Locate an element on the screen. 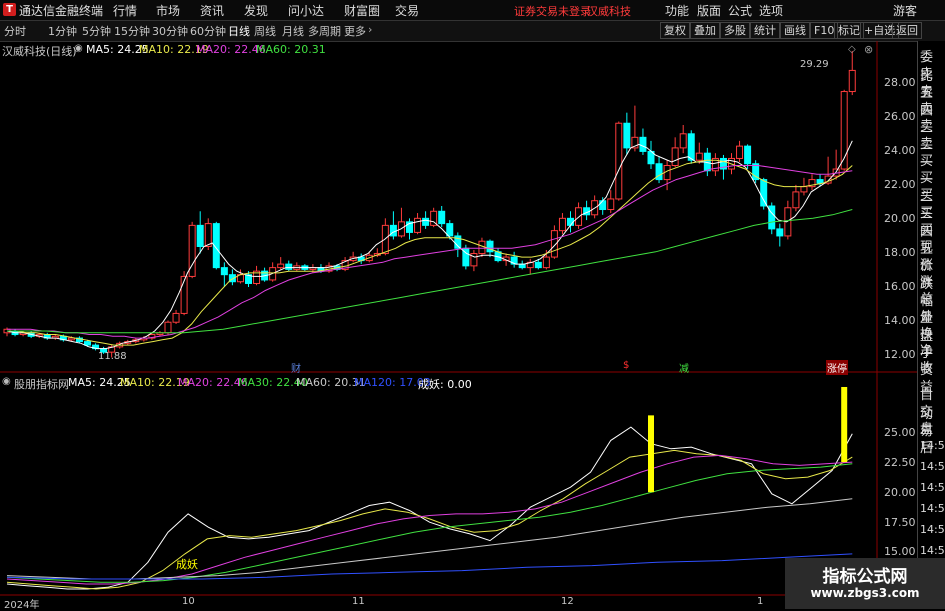  title-bar is located at coordinates (472, 10).